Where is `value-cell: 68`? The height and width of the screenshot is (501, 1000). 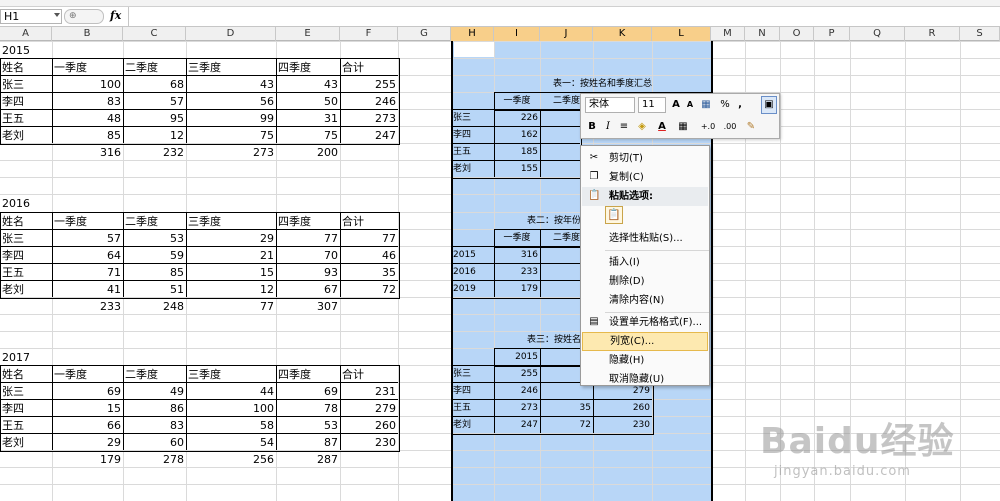
value-cell: 68 is located at coordinates (154, 84).